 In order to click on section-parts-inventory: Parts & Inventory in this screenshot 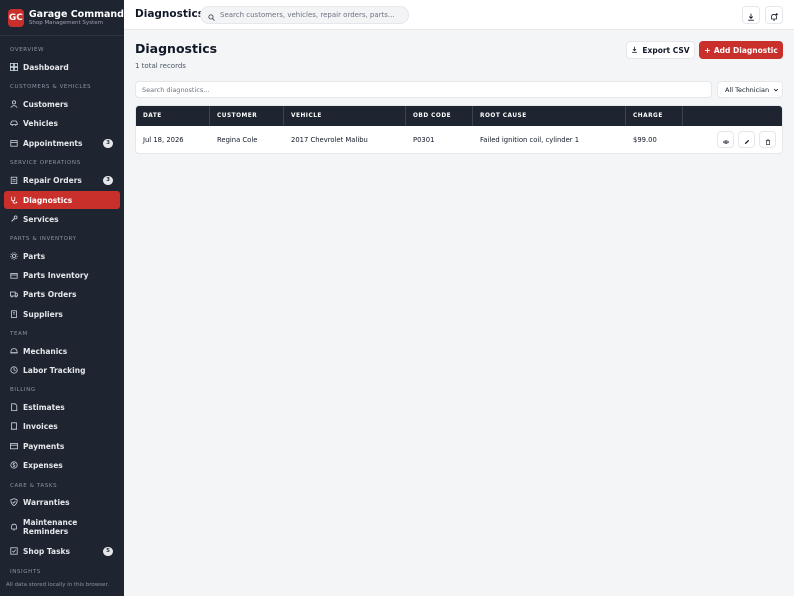, I will do `click(43, 239)`.